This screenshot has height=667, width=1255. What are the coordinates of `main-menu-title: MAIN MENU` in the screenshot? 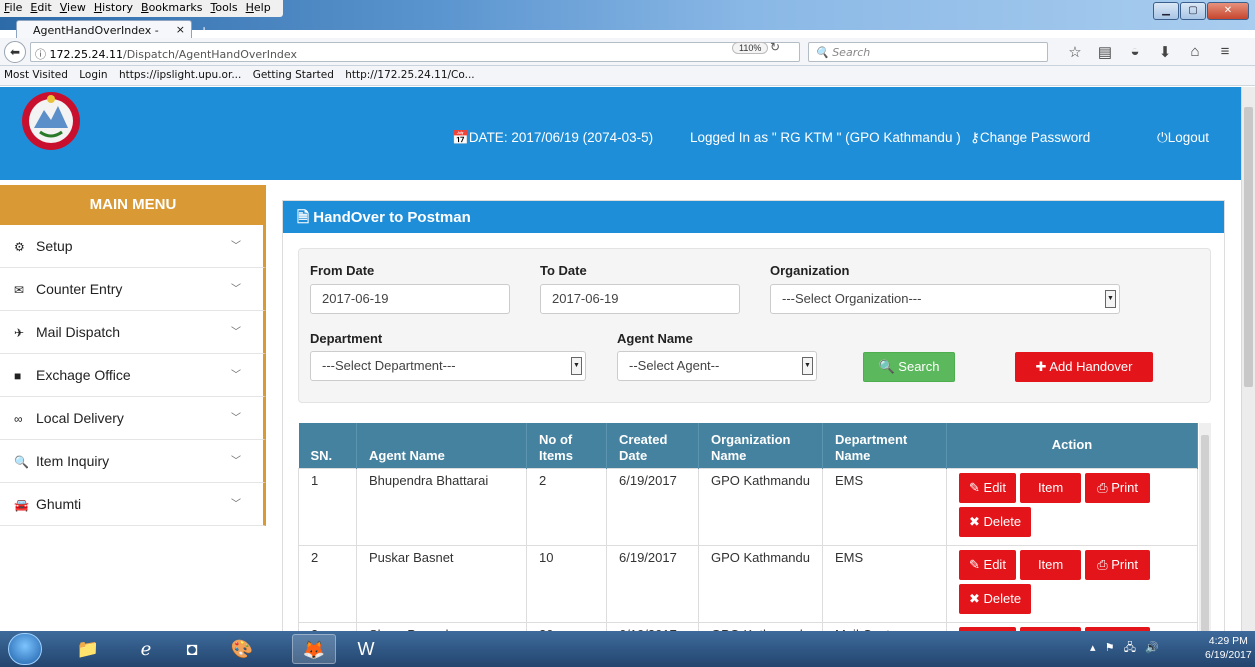 It's located at (133, 205).